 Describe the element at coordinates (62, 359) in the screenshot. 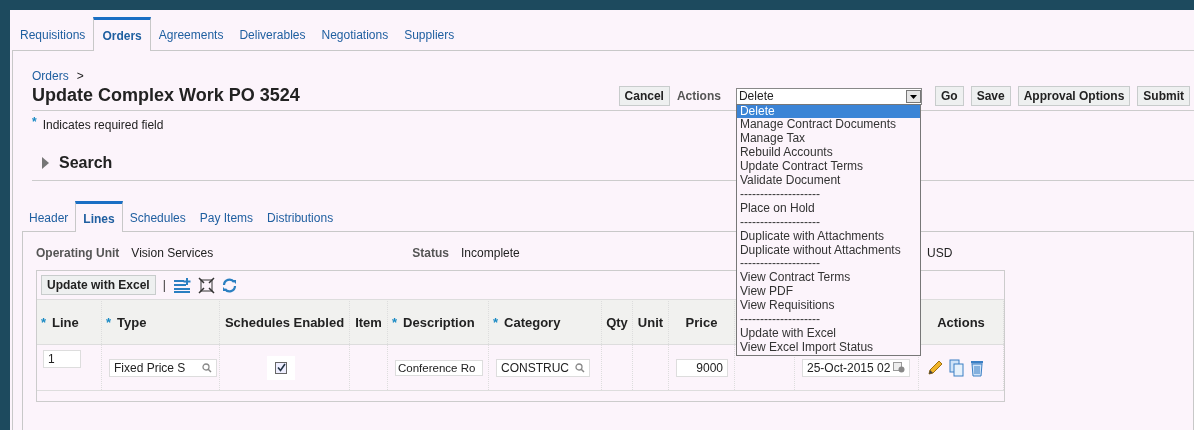

I see `line-number-field: 1` at that location.